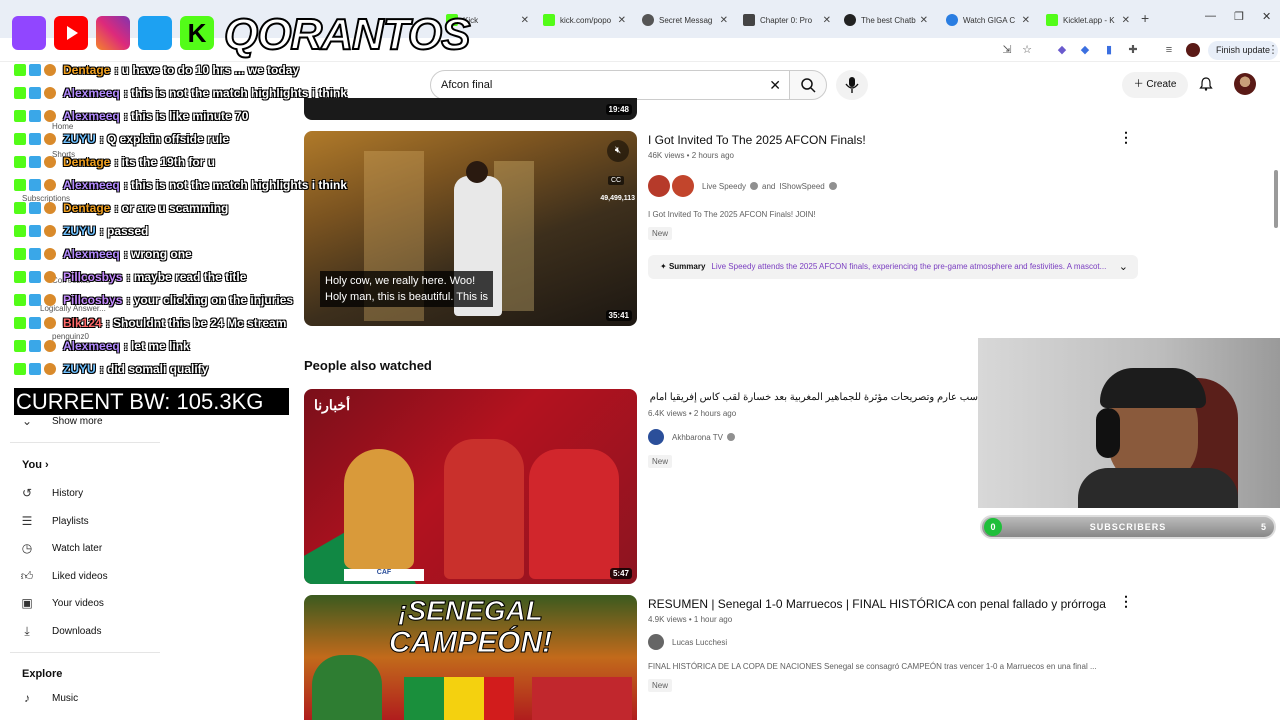  I want to click on sidebar-item-your-videos: ▣ Your videos, so click(62, 603).